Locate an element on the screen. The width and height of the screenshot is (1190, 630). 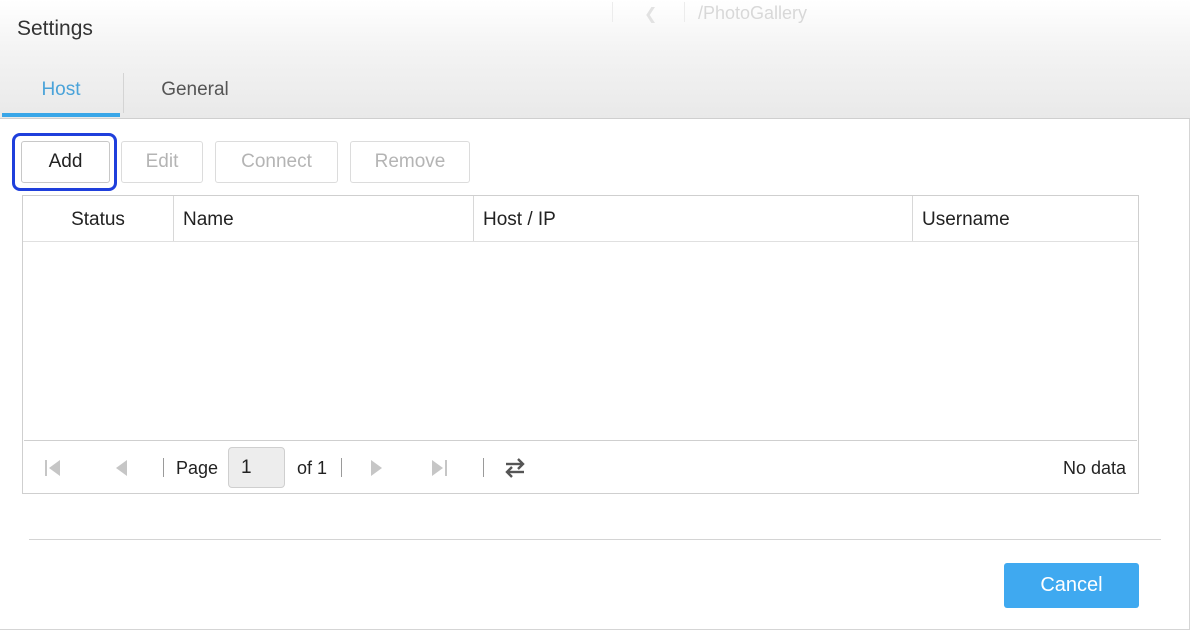
connect-button: Connect is located at coordinates (276, 162).